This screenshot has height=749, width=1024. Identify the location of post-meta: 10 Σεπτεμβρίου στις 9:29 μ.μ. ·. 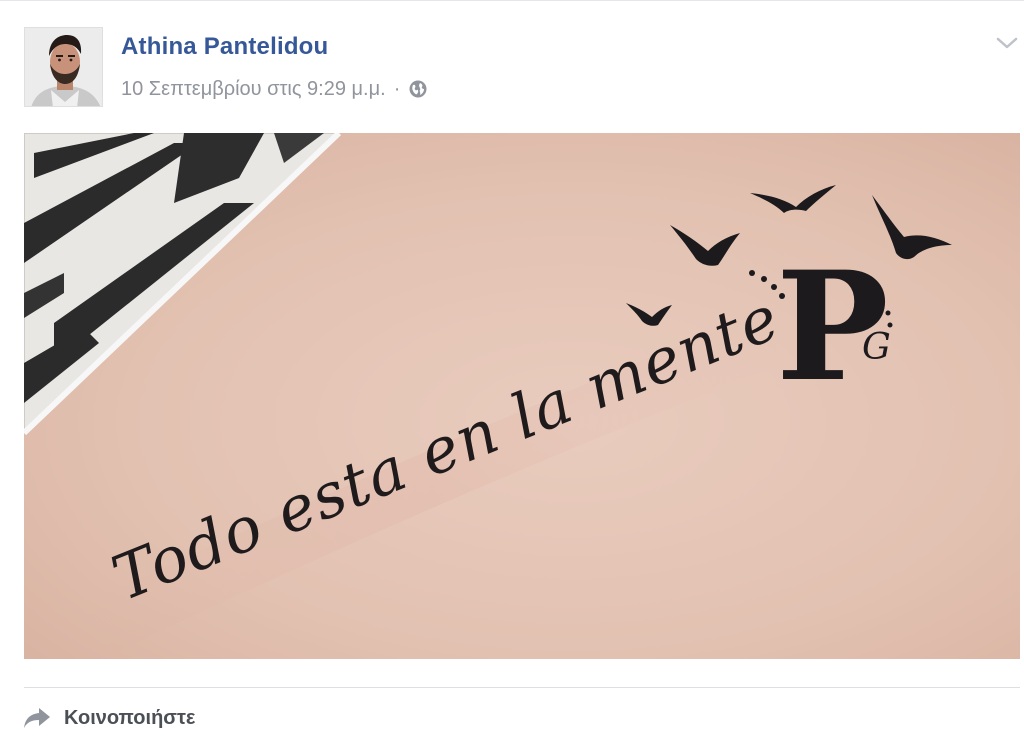
(274, 89).